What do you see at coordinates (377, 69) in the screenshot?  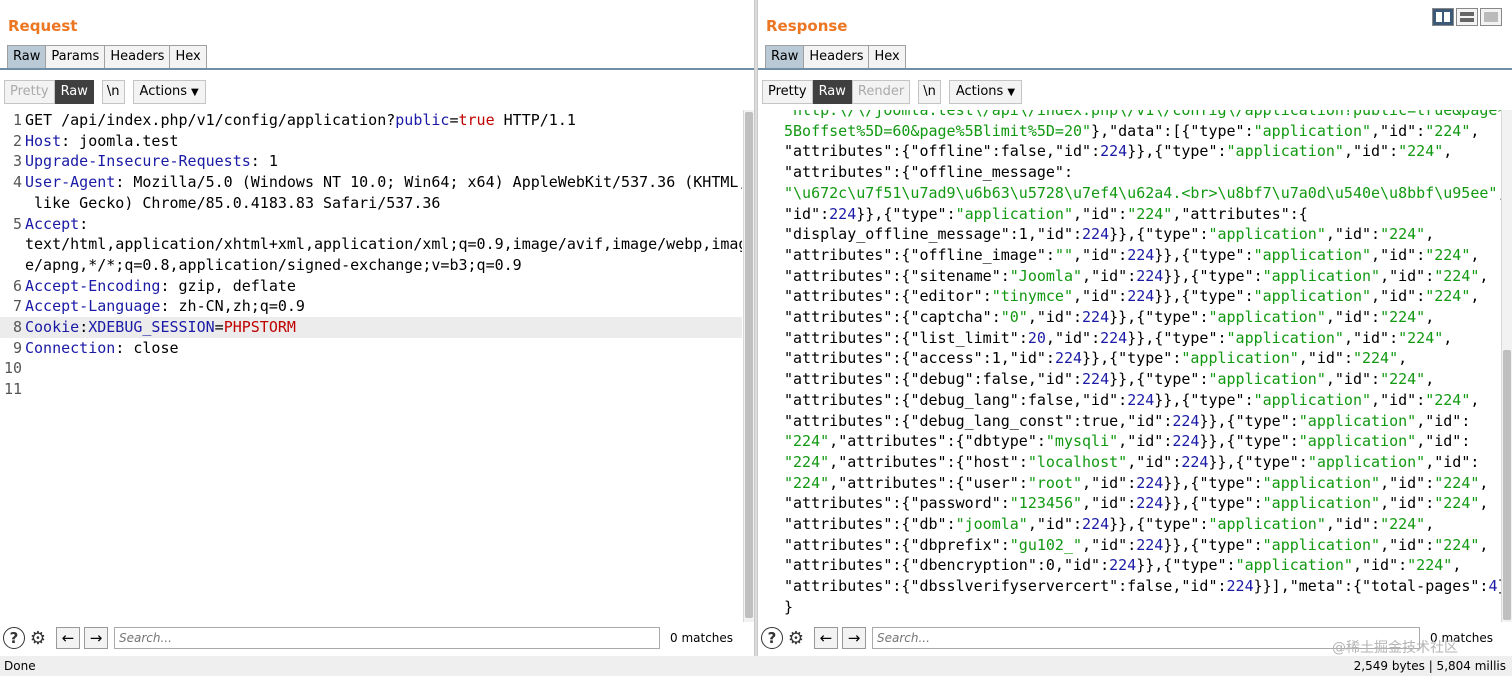 I see `request-tab-divider` at bounding box center [377, 69].